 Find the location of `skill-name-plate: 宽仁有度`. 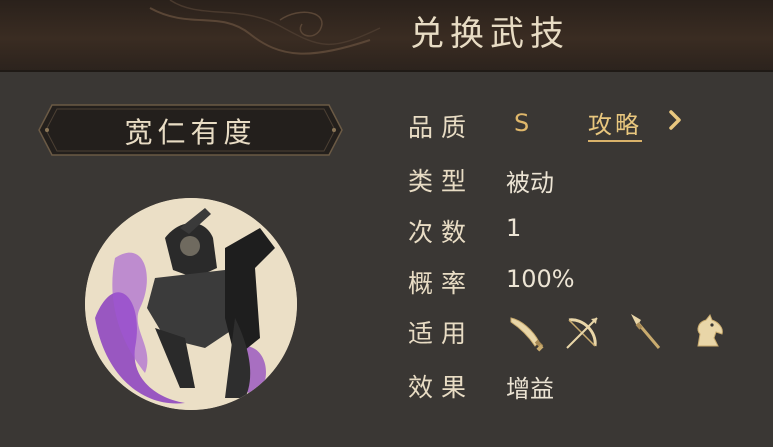

skill-name-plate: 宽仁有度 is located at coordinates (190, 130).